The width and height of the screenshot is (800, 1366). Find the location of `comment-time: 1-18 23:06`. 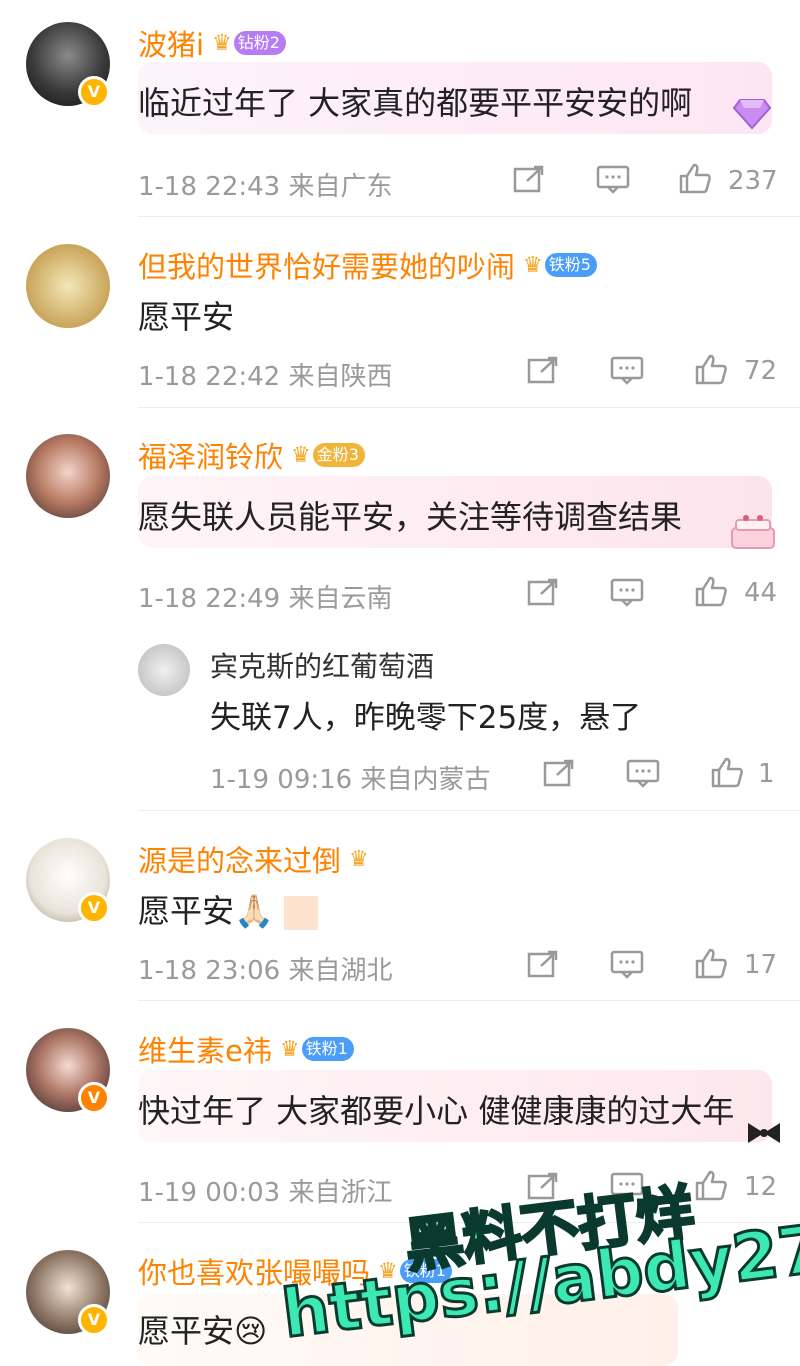

comment-time: 1-18 23:06 is located at coordinates (209, 971).